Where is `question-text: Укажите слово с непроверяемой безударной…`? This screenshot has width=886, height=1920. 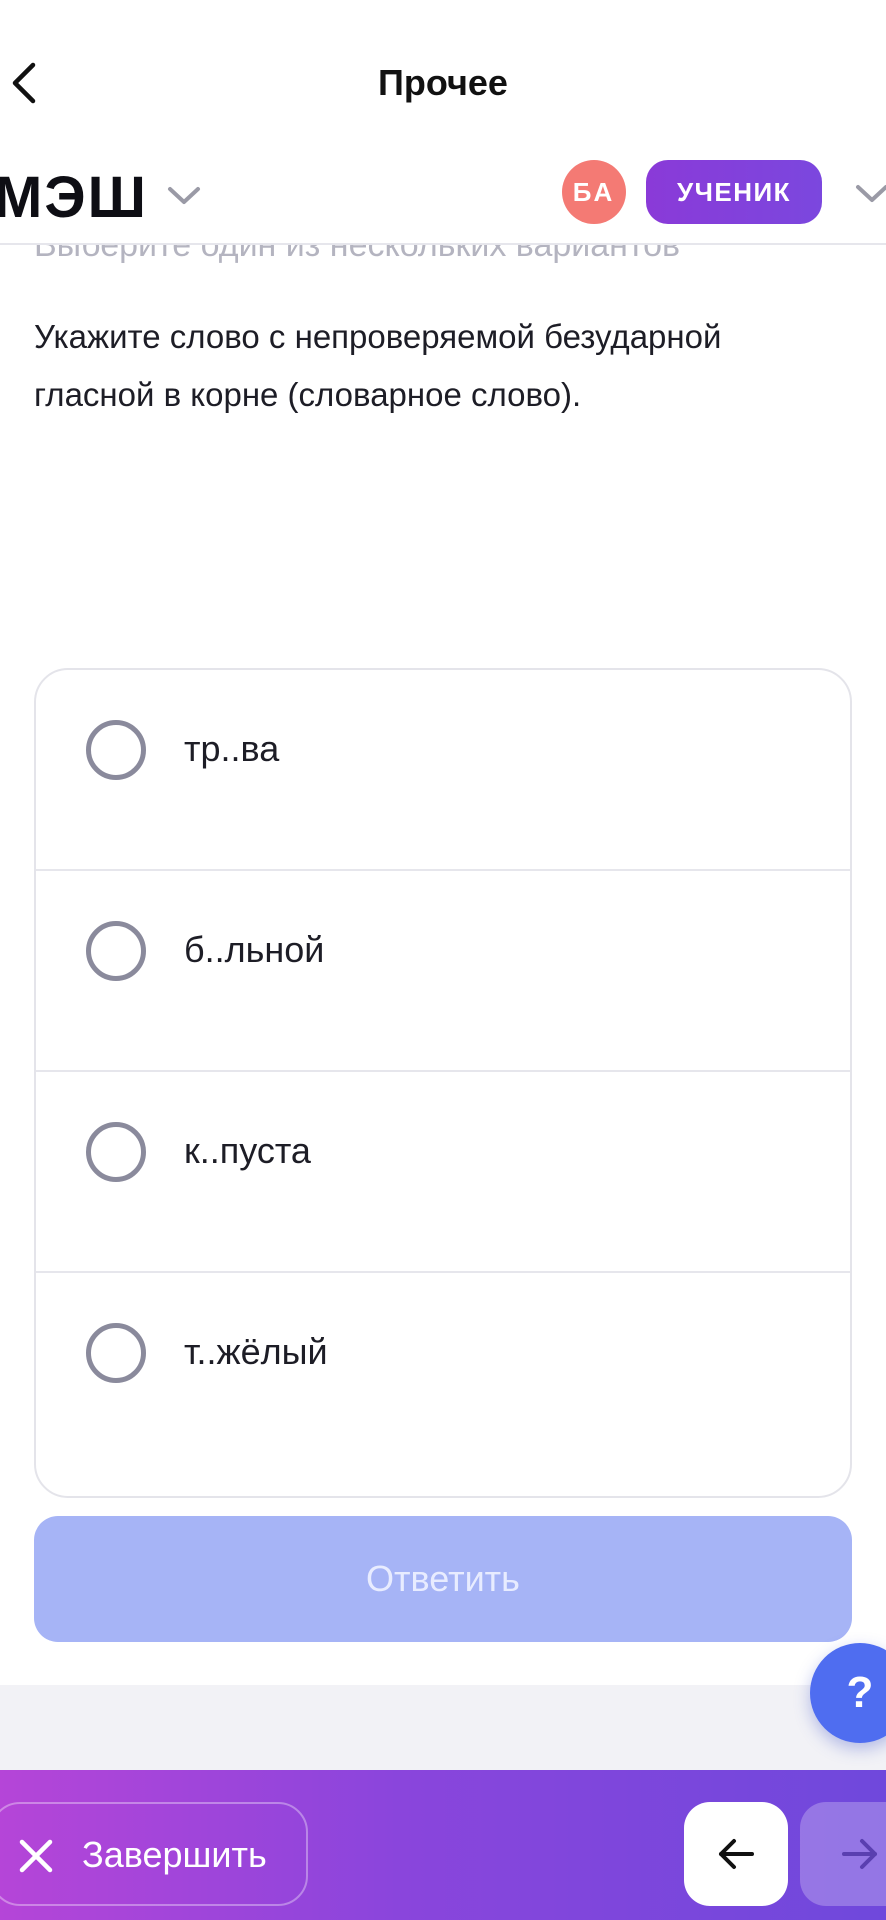
question-text: Укажите слово с непроверяемой безударной… is located at coordinates (378, 365).